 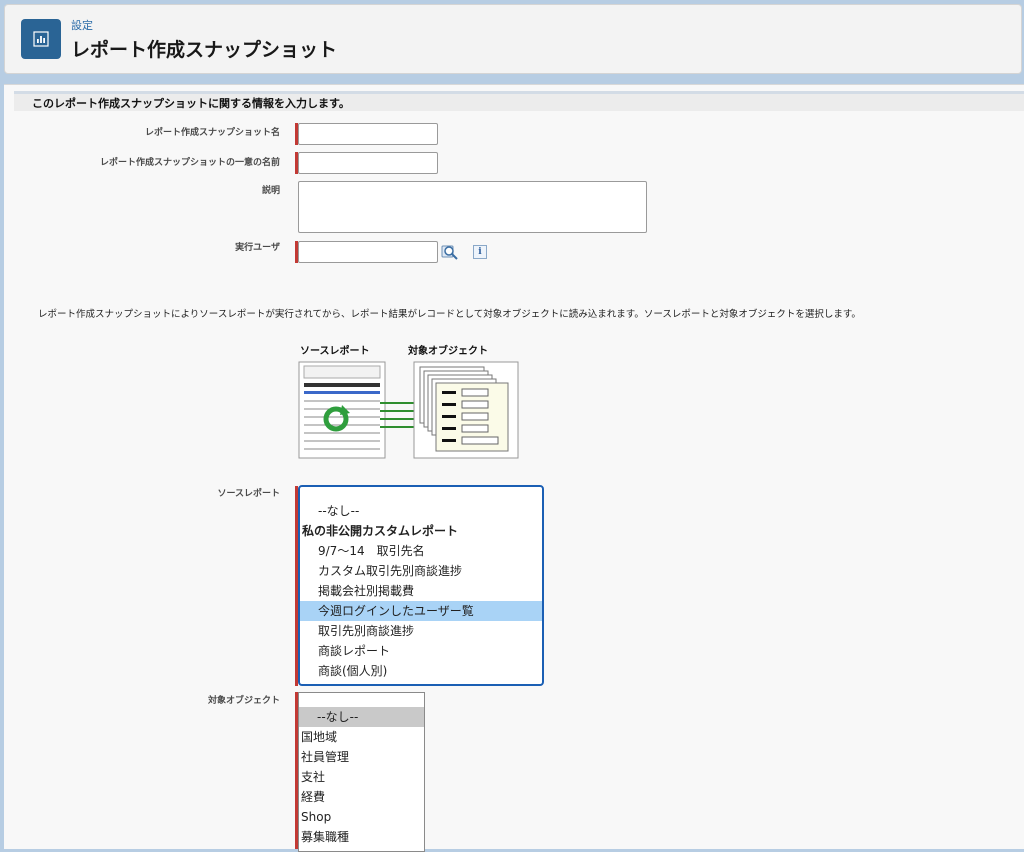 I want to click on snapshot-diagram, so click(x=408, y=410).